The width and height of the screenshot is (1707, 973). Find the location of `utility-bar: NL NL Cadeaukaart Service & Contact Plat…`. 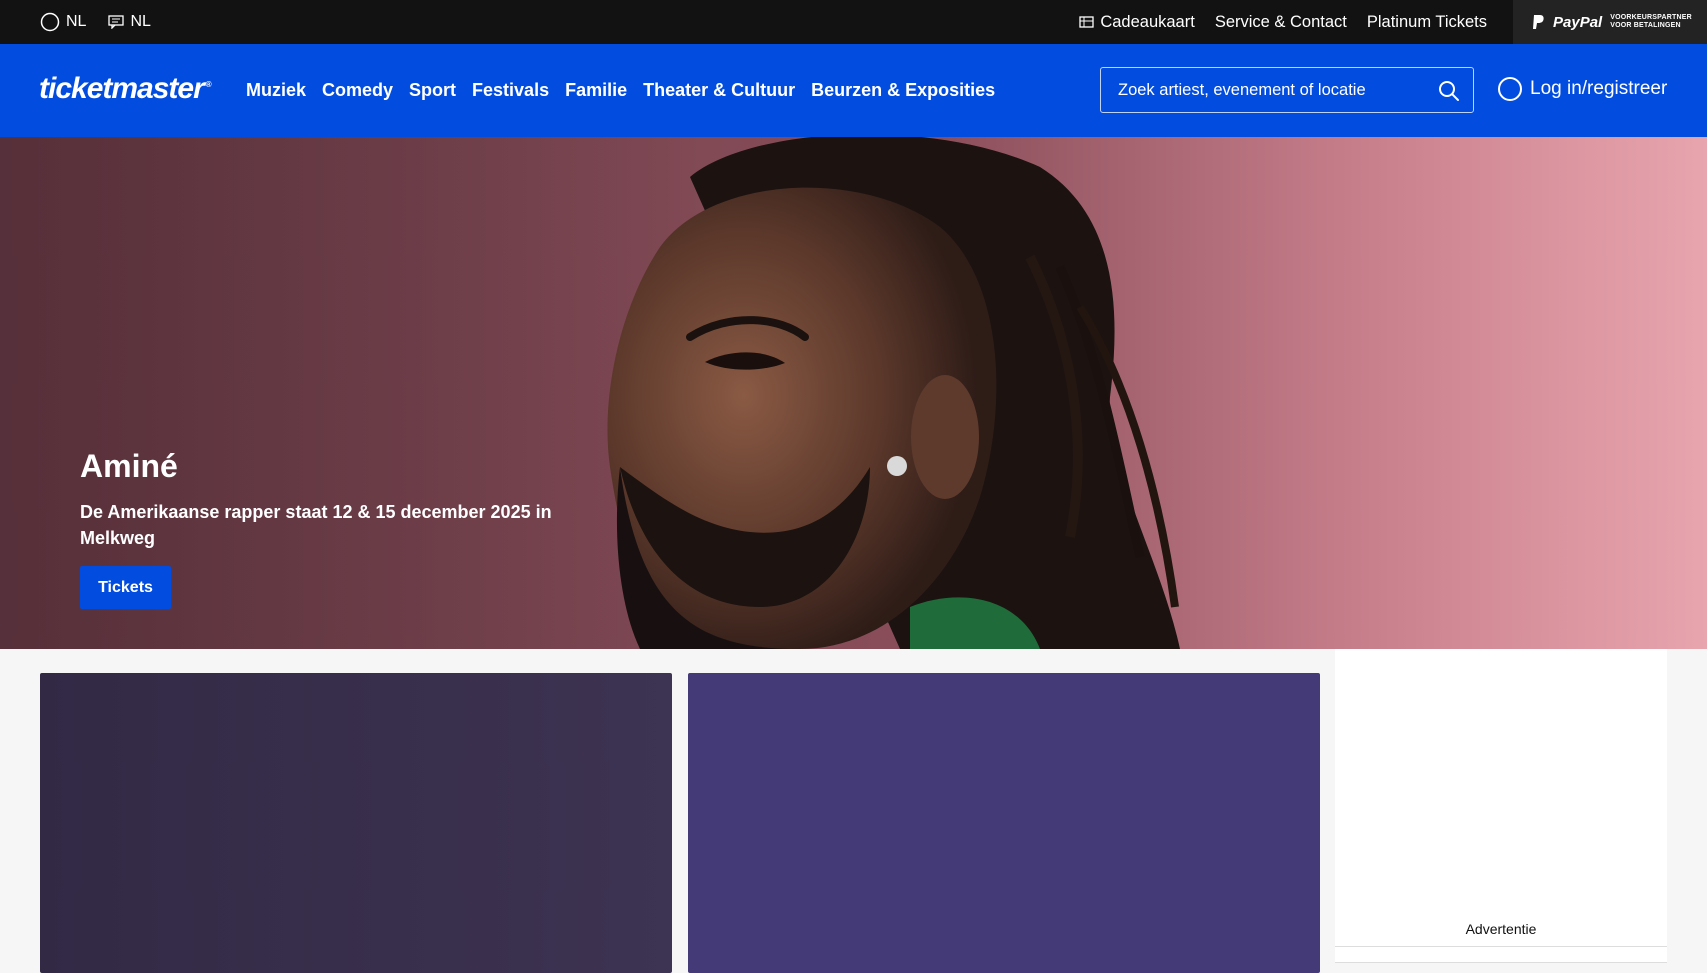

utility-bar: NL NL Cadeaukaart Service & Contact Plat… is located at coordinates (853, 22).